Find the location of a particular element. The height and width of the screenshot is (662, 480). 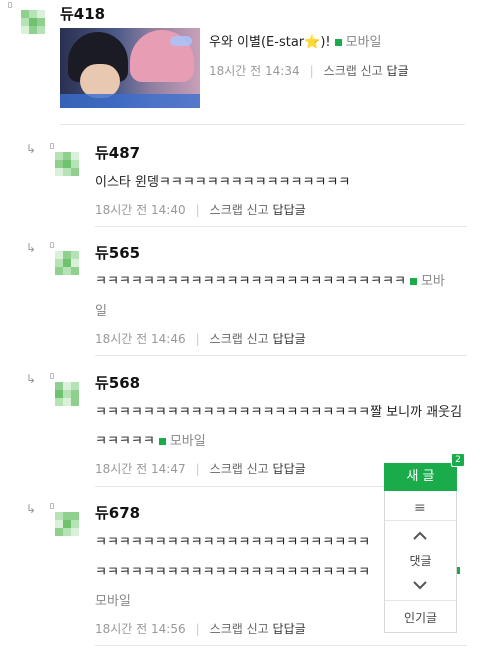

new-post-count-badge: 2 is located at coordinates (458, 460).